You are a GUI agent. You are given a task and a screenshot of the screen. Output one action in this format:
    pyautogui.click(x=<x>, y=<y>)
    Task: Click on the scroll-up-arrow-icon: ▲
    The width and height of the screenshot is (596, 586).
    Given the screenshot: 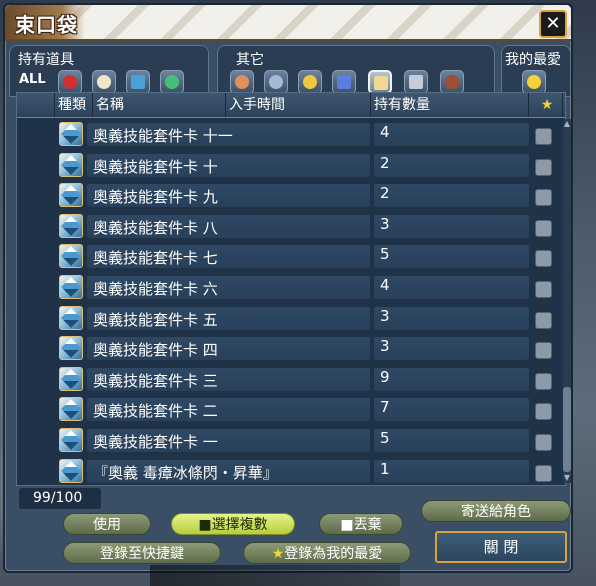 What is the action you would take?
    pyautogui.click(x=567, y=124)
    